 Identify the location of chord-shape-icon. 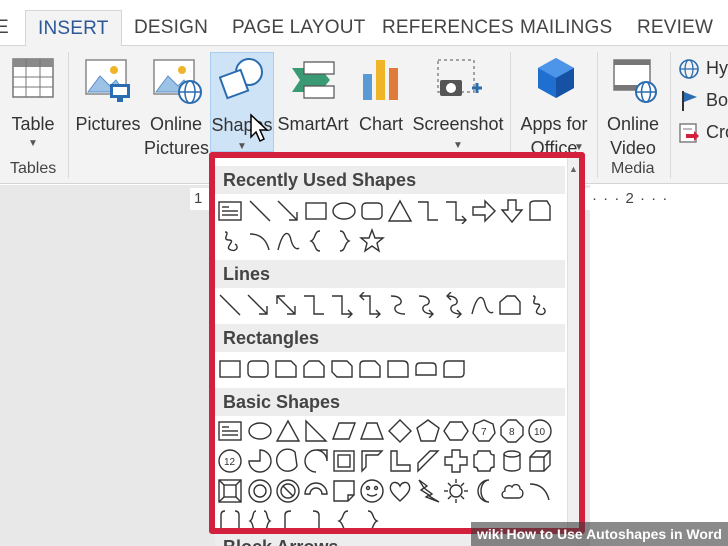
(288, 461).